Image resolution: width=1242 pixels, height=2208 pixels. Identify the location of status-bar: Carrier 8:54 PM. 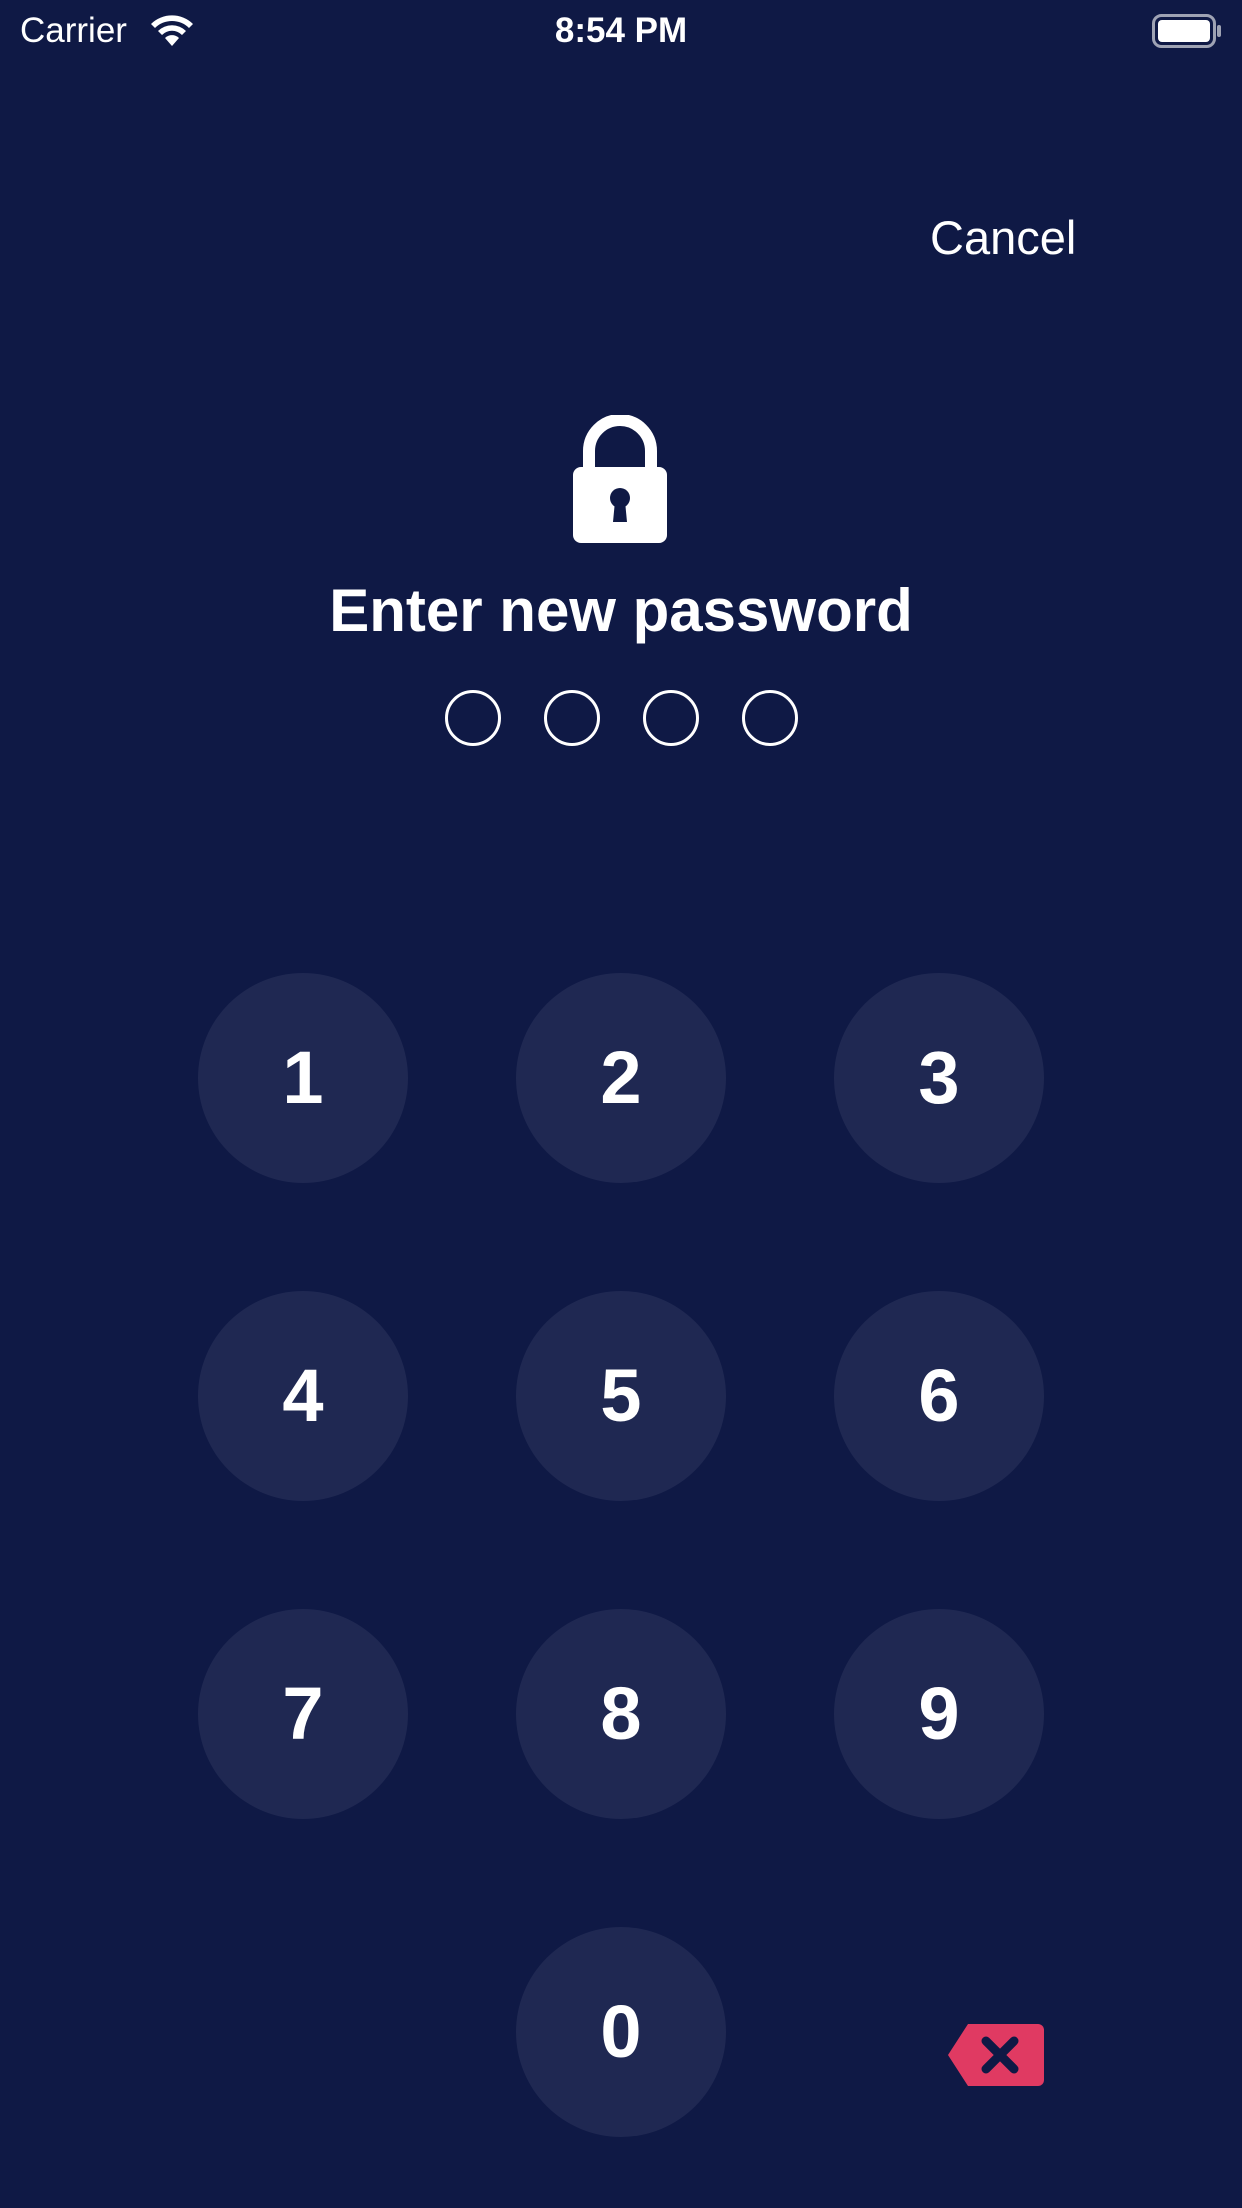
(621, 31).